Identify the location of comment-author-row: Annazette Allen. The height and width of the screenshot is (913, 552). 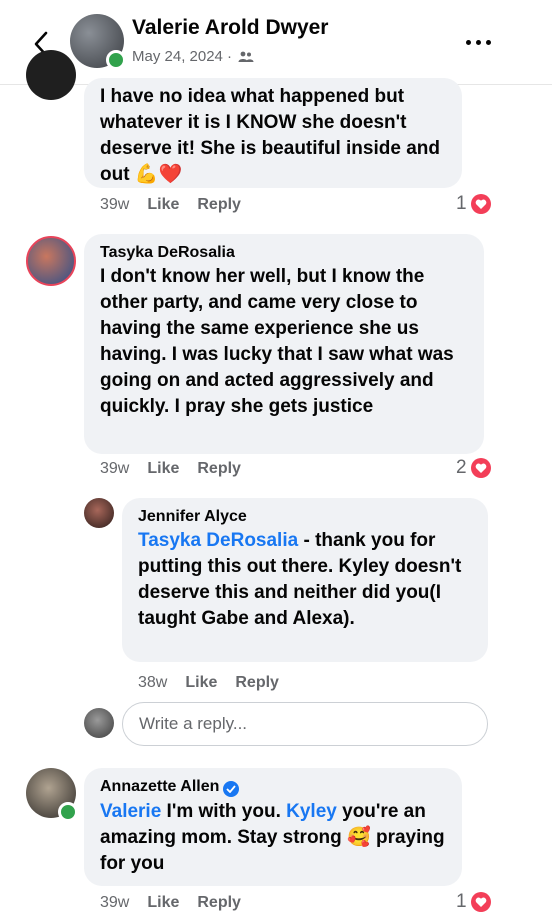
(274, 787).